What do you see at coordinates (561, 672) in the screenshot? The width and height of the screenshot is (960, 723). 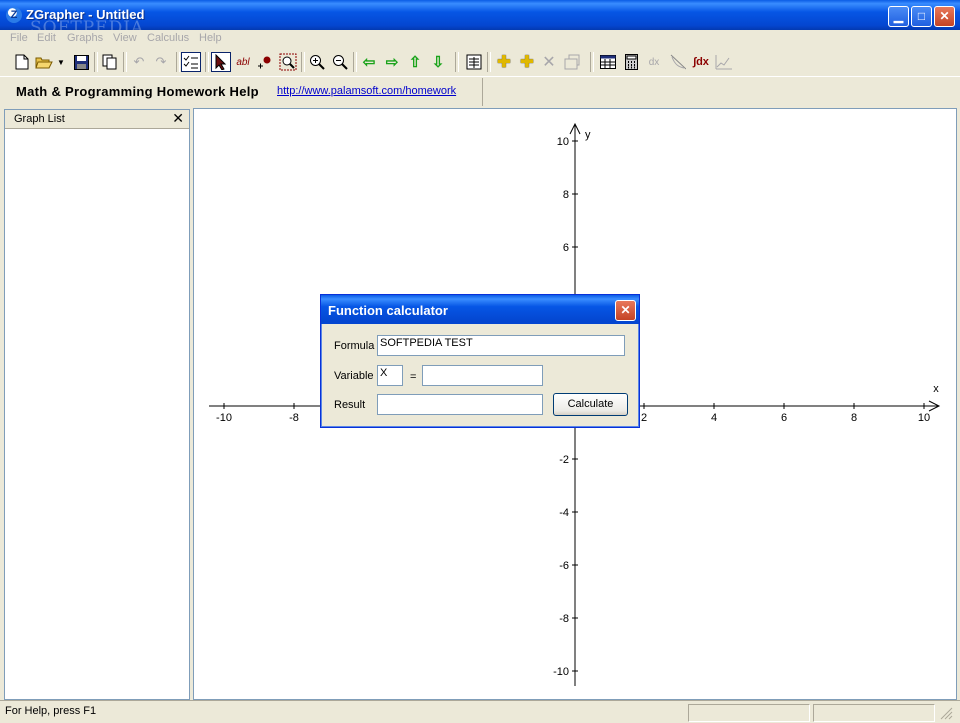 I see `y-tick-label: -10` at bounding box center [561, 672].